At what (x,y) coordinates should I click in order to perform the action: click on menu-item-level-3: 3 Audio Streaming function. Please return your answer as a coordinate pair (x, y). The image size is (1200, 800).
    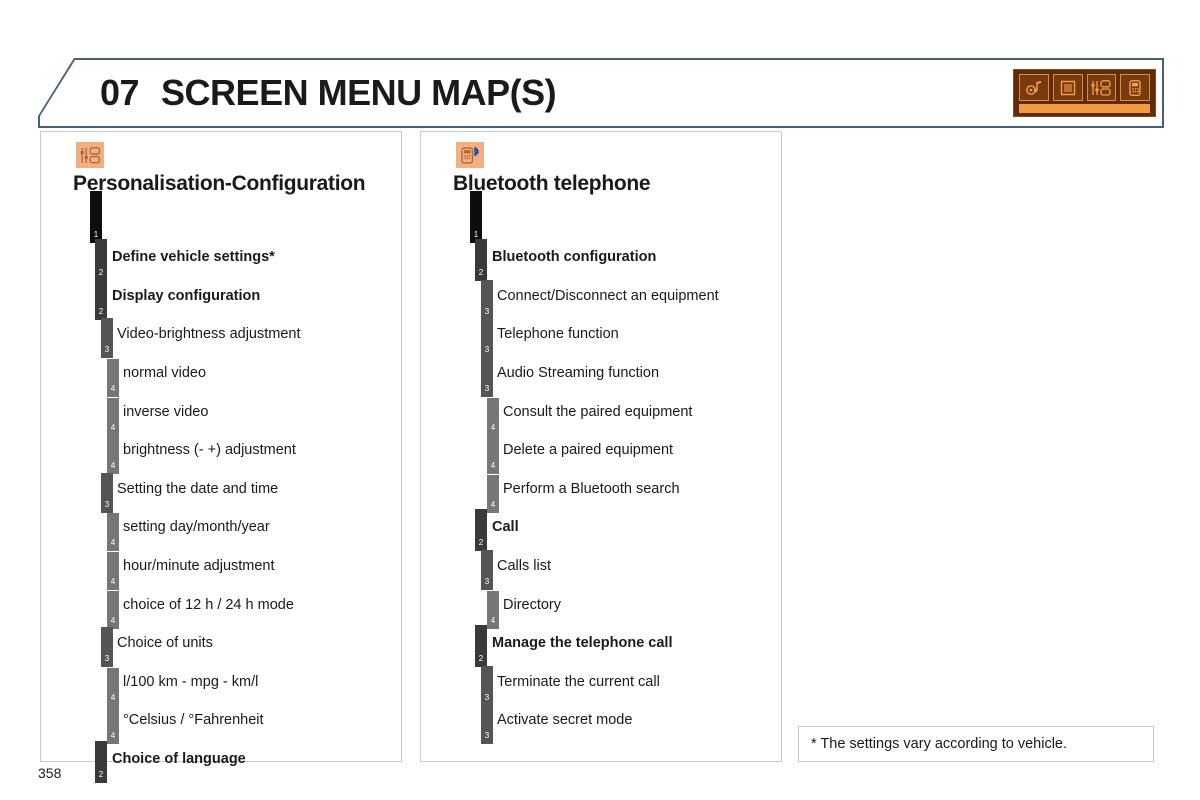
    Looking at the image, I should click on (601, 377).